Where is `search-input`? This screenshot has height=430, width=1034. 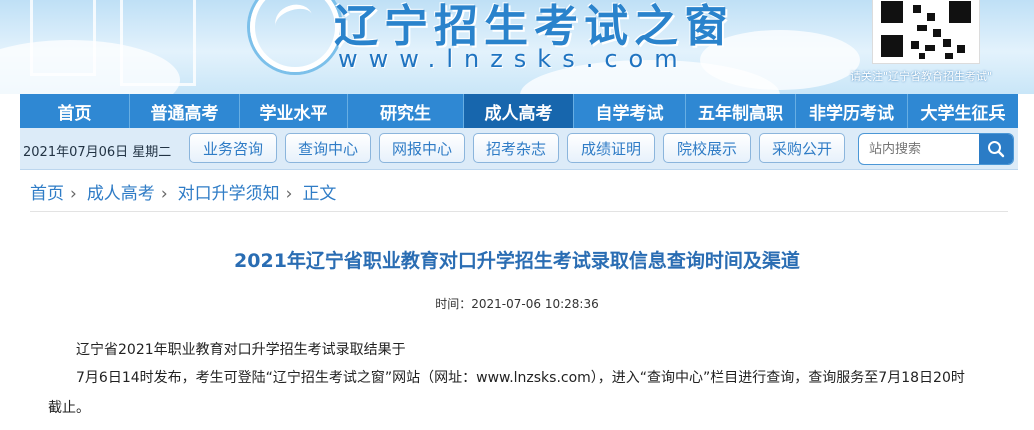
search-input is located at coordinates (924, 149).